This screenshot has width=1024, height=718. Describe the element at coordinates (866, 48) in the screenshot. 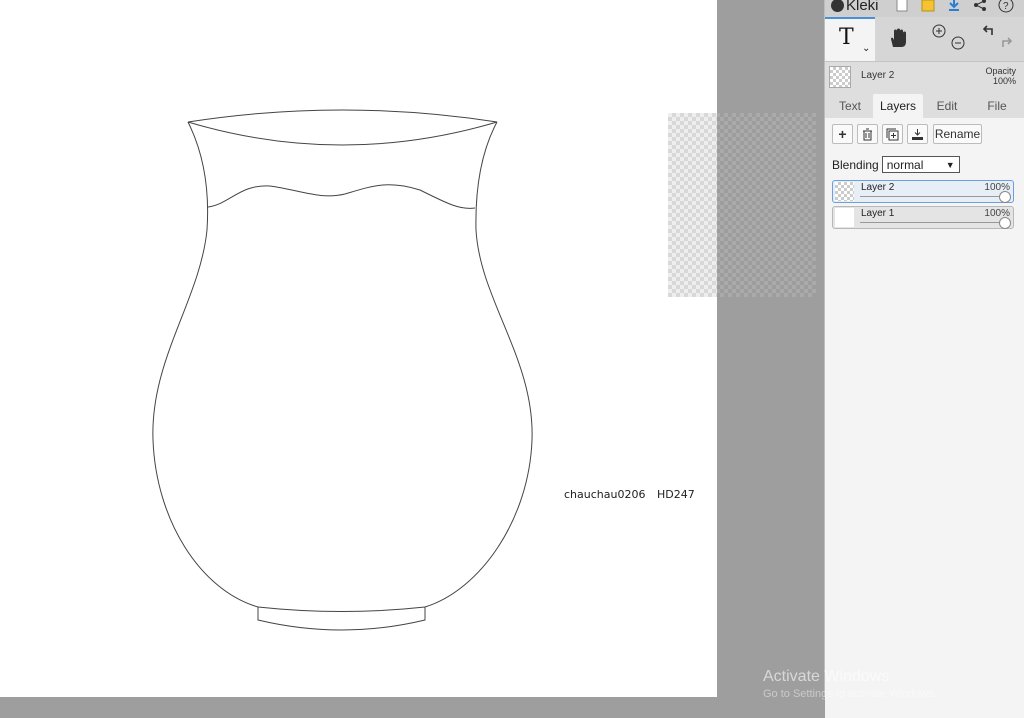

I see `chevron-down-icon: ⌄` at that location.